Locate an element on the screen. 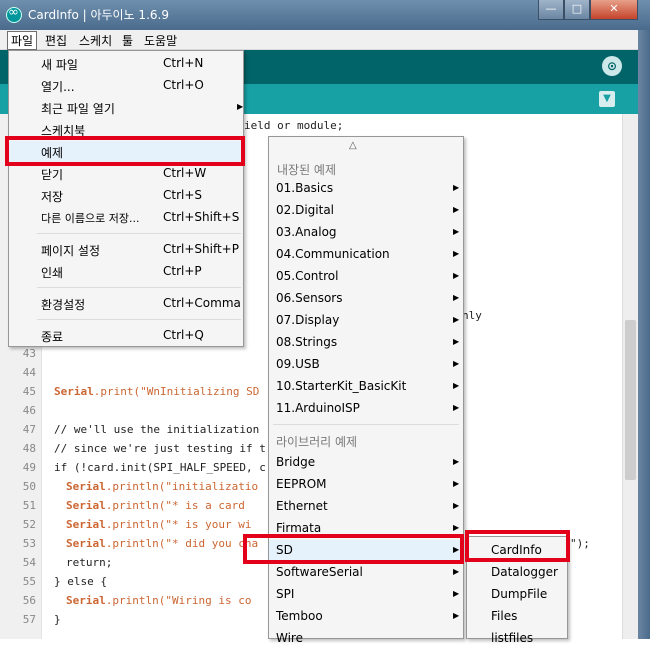 The width and height of the screenshot is (650, 650). menu-item-label: Datalogger is located at coordinates (524, 572).